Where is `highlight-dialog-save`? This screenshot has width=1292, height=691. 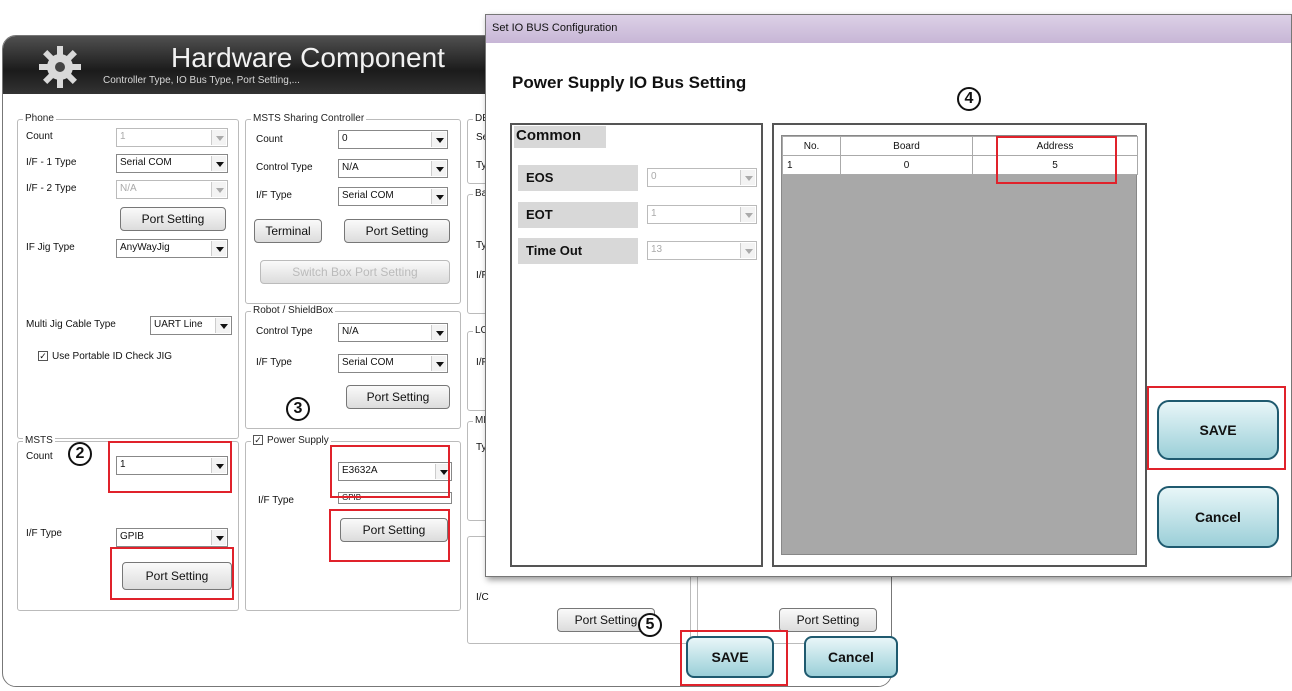 highlight-dialog-save is located at coordinates (1216, 428).